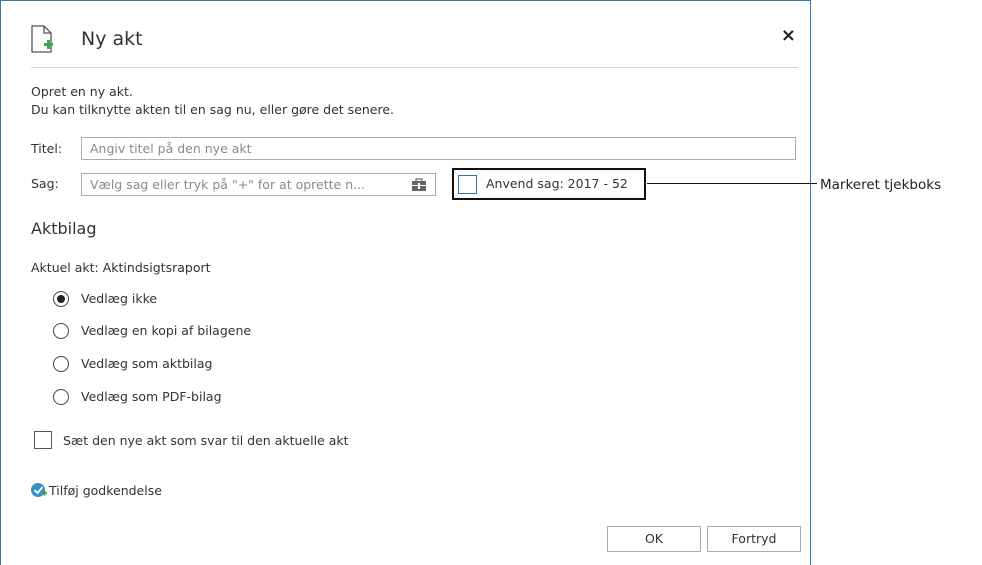 The height and width of the screenshot is (565, 982). What do you see at coordinates (419, 185) in the screenshot?
I see `case-picker-icon` at bounding box center [419, 185].